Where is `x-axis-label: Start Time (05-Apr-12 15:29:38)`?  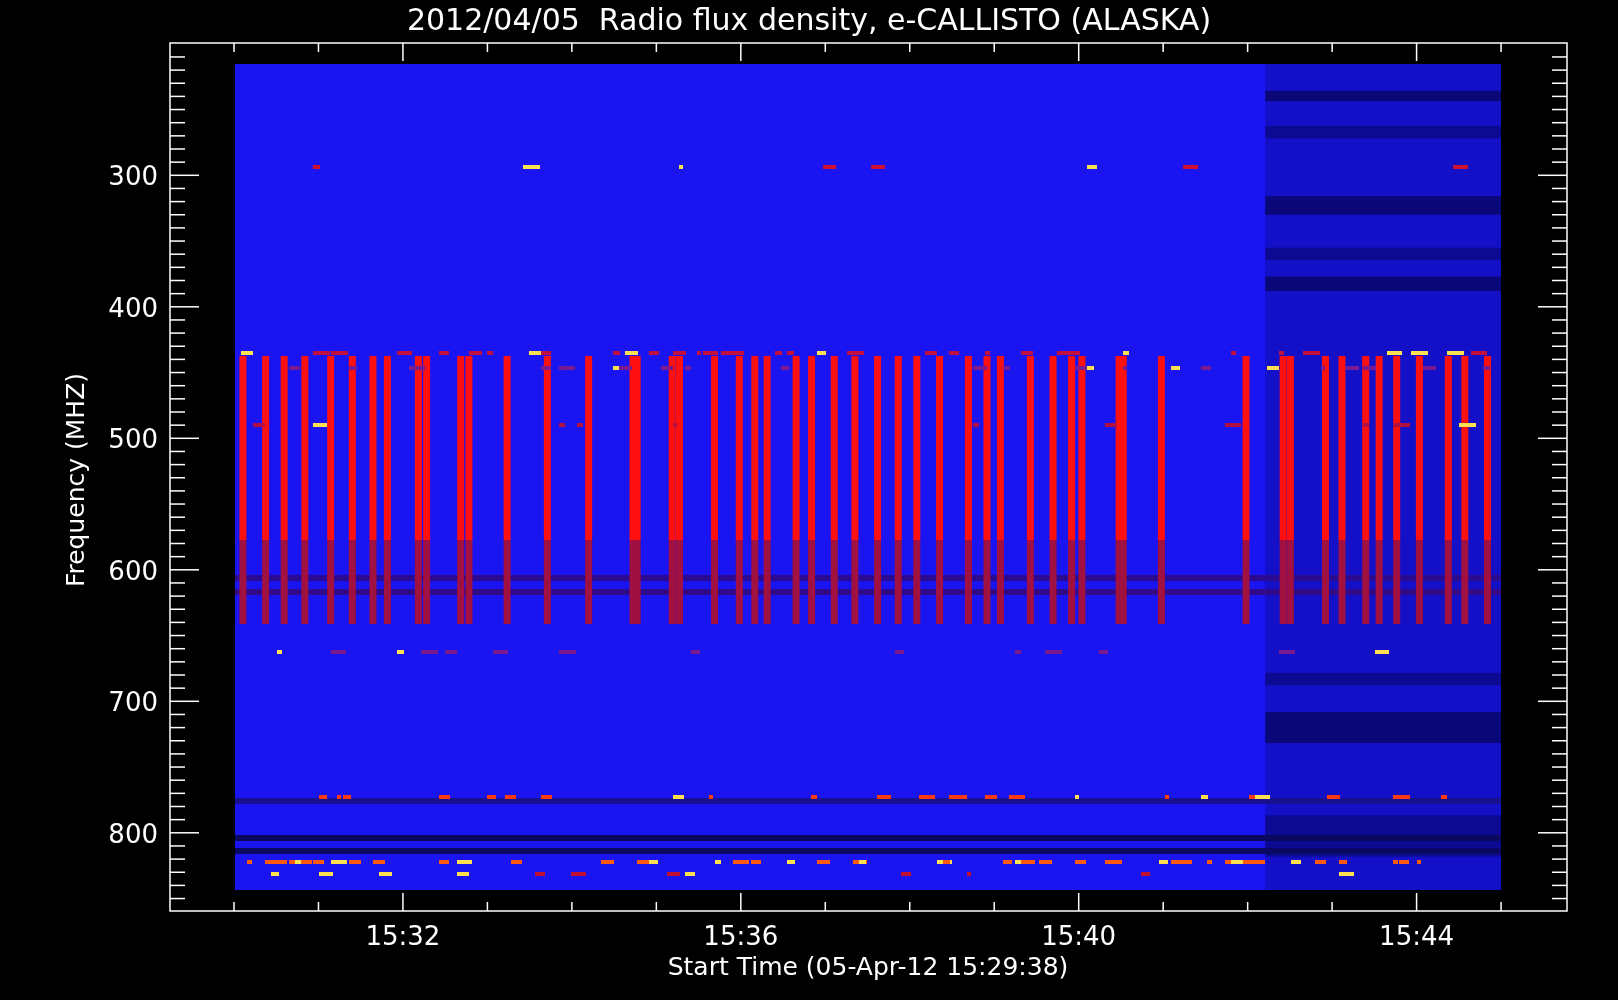 x-axis-label: Start Time (05-Apr-12 15:29:38) is located at coordinates (868, 966).